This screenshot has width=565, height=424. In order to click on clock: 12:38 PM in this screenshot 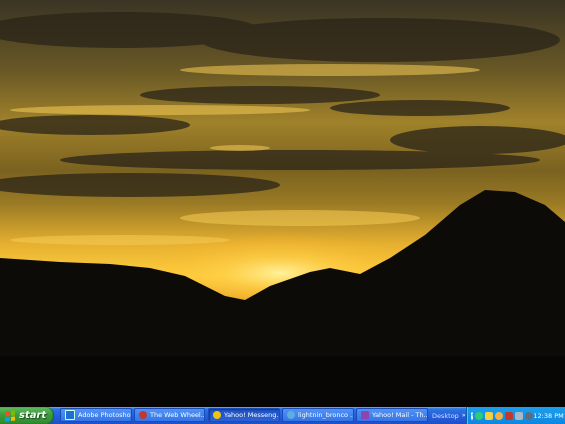, I will do `click(548, 416)`.